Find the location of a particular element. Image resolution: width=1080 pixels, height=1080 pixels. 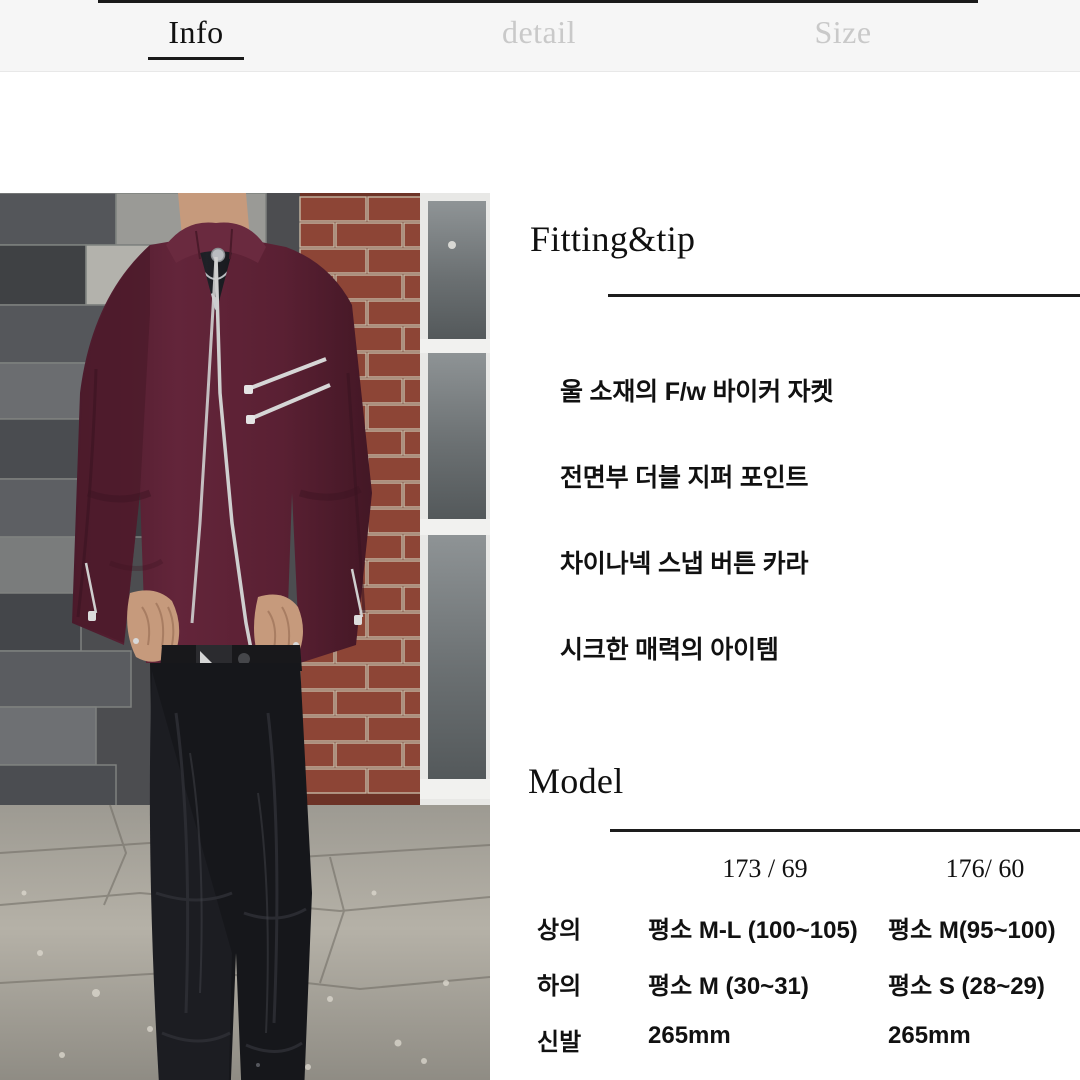

fitting-line-4: 시크한 매력의 아이템 is located at coordinates (669, 650).